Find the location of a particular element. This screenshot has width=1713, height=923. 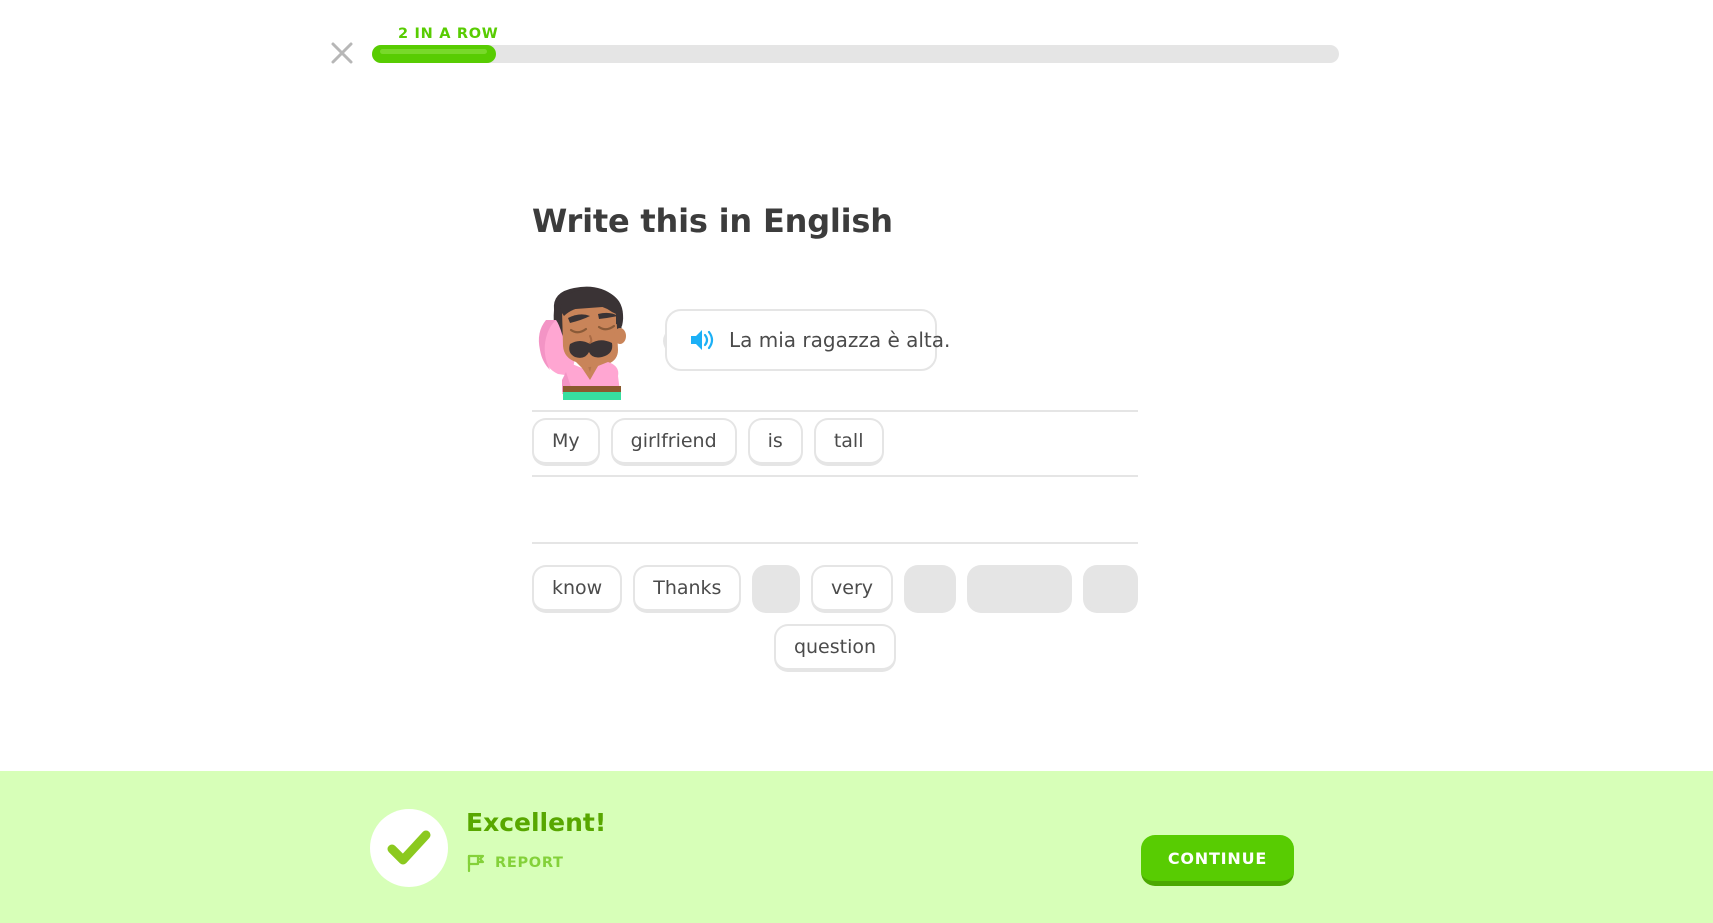

prompt-speech-bubble: La mia ragazza è alta. is located at coordinates (807, 340).